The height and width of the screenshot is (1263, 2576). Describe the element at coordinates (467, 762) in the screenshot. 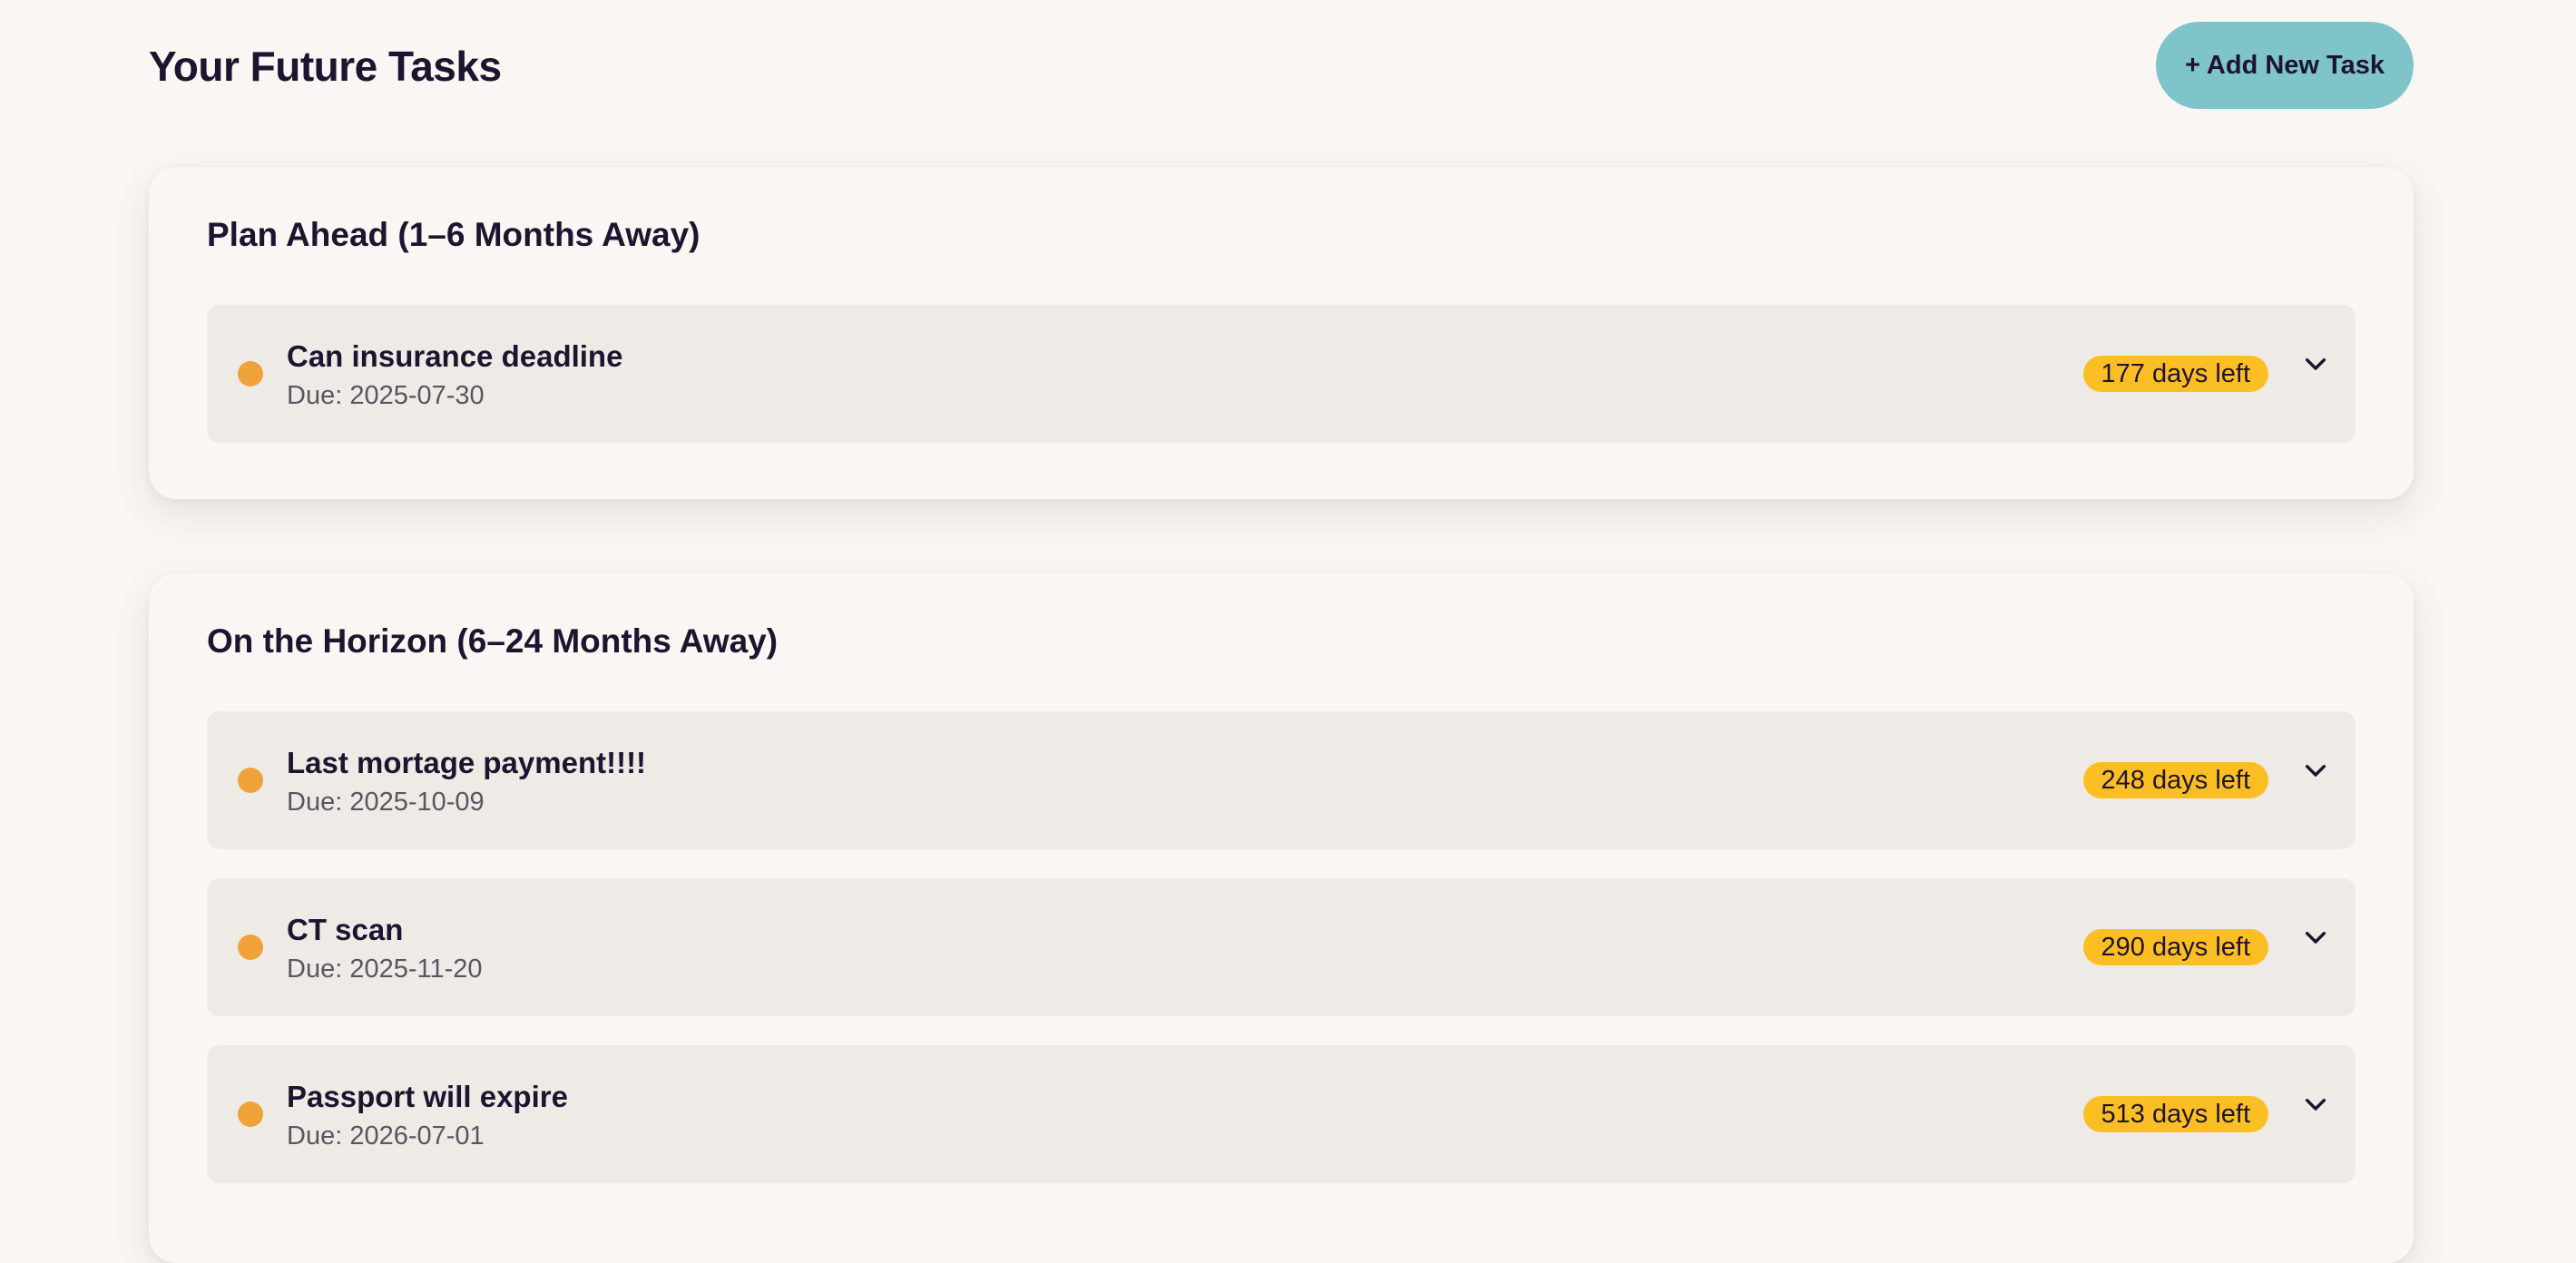

I see `task-title: Last mortage payment!!!!` at that location.